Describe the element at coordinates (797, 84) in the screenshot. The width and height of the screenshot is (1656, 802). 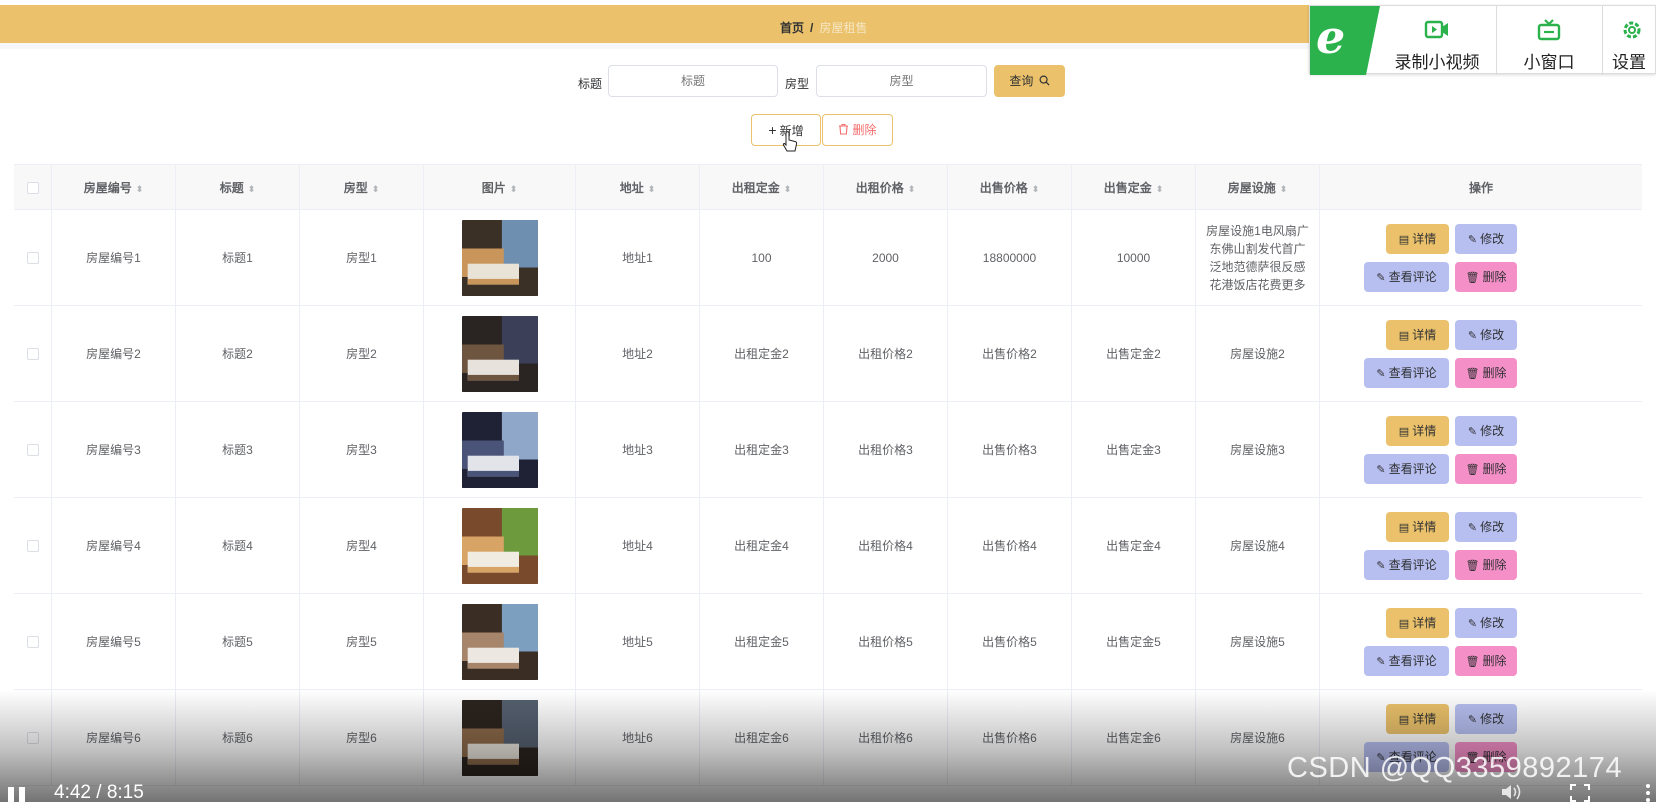
I see `type-search-label: 房型` at that location.